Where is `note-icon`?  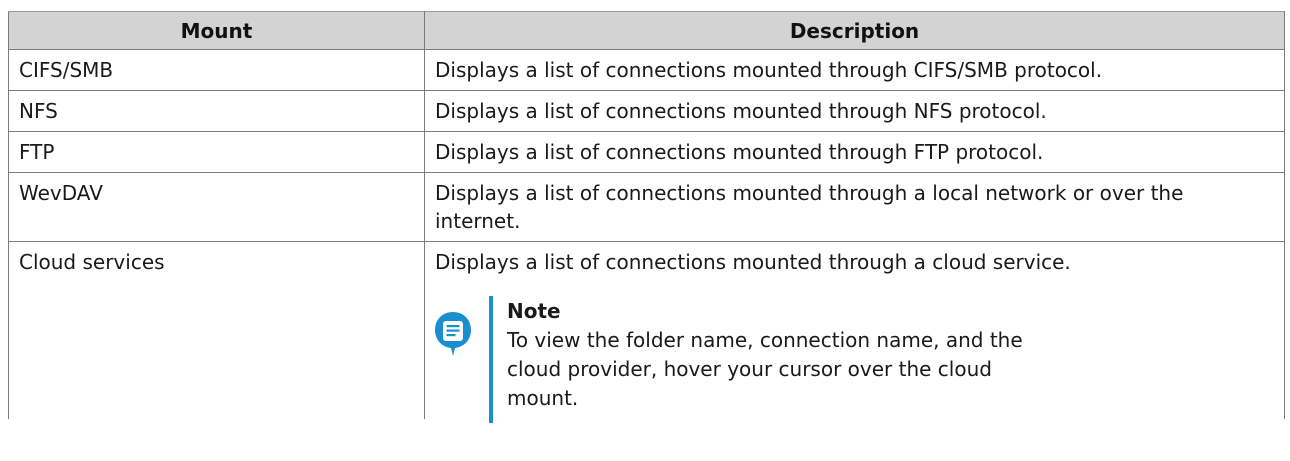 note-icon is located at coordinates (453, 334).